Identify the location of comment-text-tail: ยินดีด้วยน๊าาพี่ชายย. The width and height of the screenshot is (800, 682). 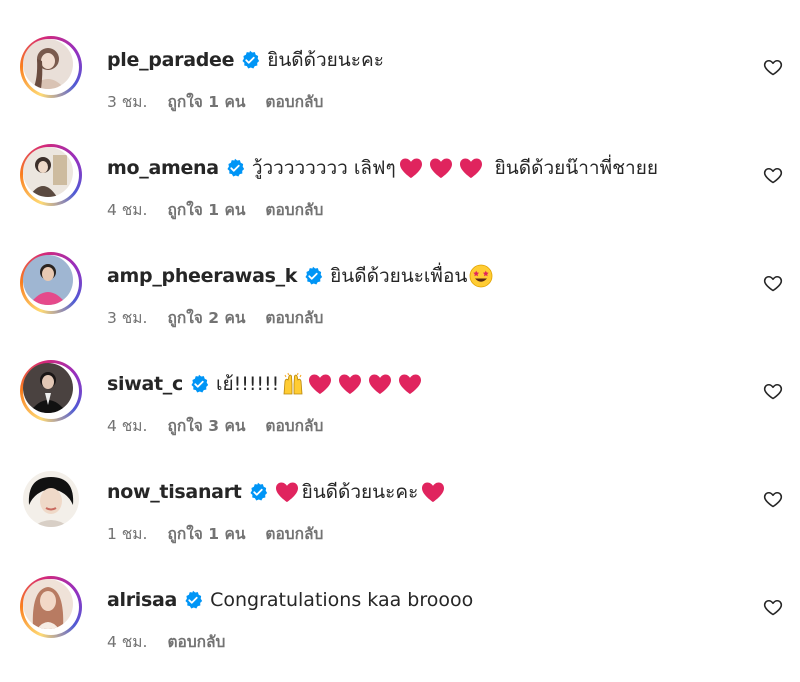
(576, 168).